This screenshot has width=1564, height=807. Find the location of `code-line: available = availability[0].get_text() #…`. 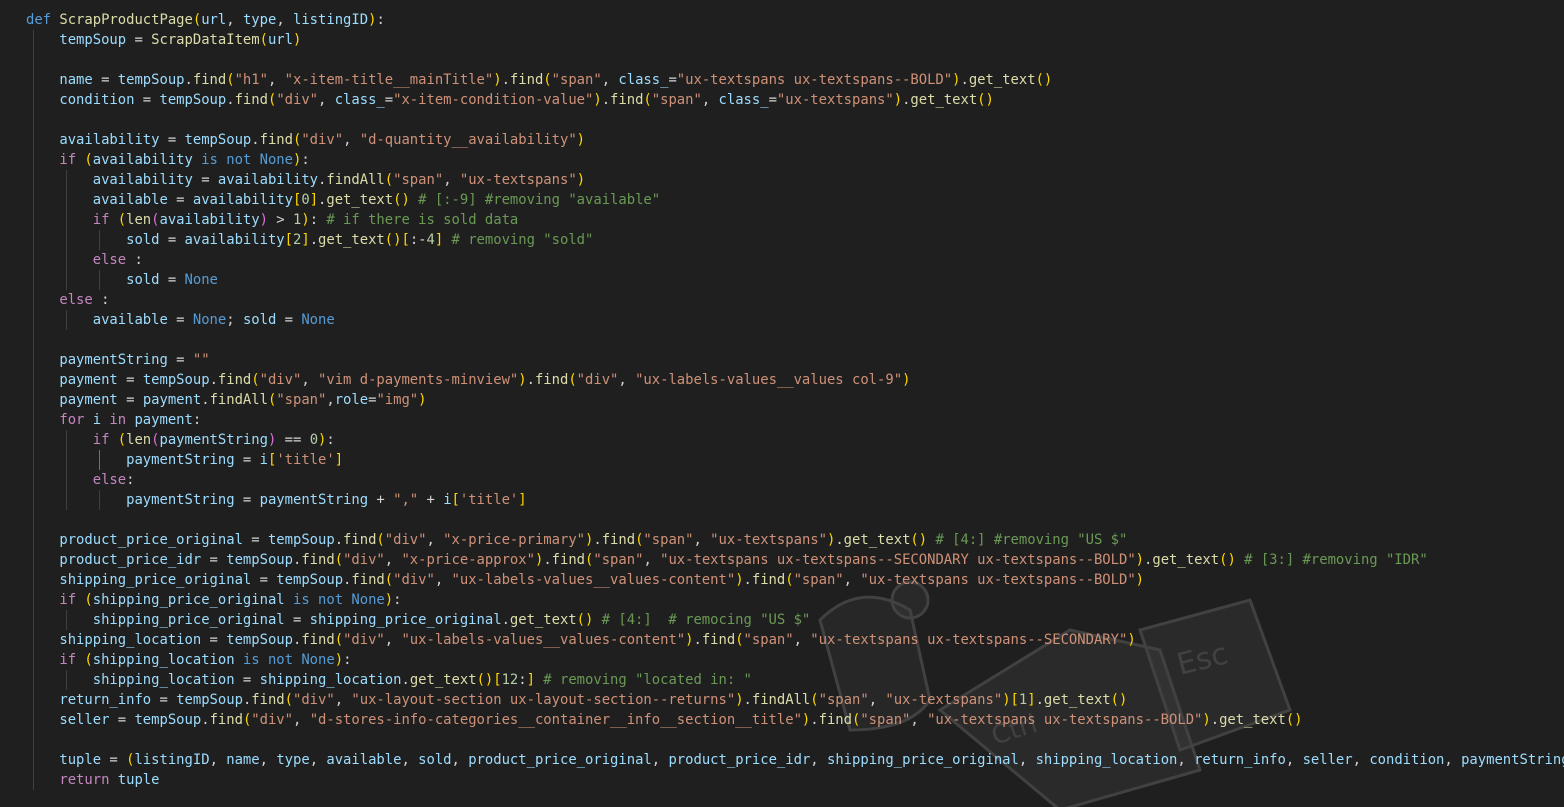

code-line: available = availability[0].get_text() #… is located at coordinates (795, 200).